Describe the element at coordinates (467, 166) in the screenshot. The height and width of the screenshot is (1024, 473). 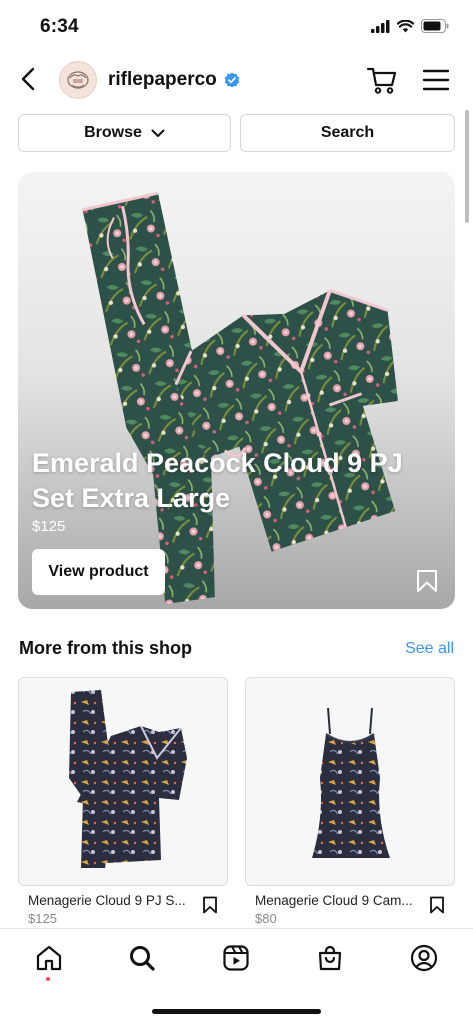
I see `scrollbar` at that location.